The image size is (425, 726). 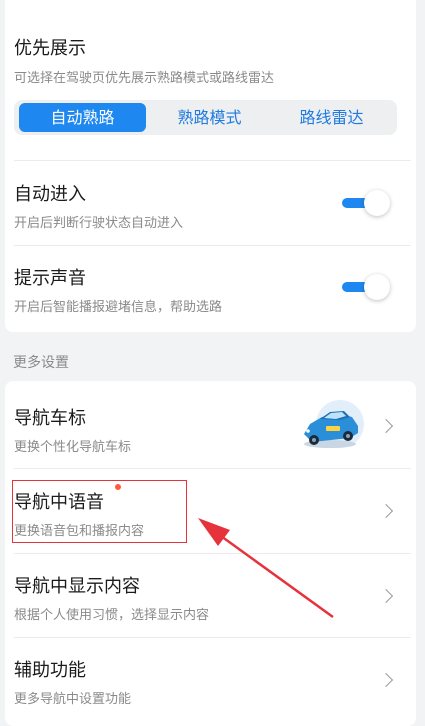 I want to click on sound-title: 提示声音, so click(x=50, y=278).